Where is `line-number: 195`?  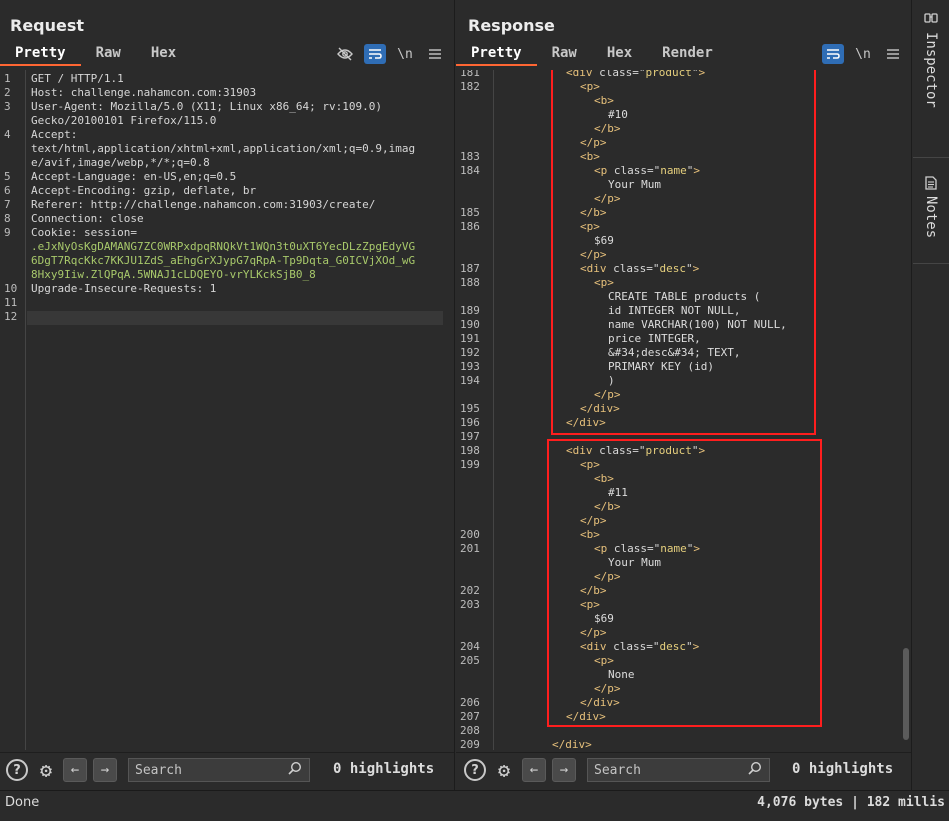
line-number: 195 is located at coordinates (470, 408).